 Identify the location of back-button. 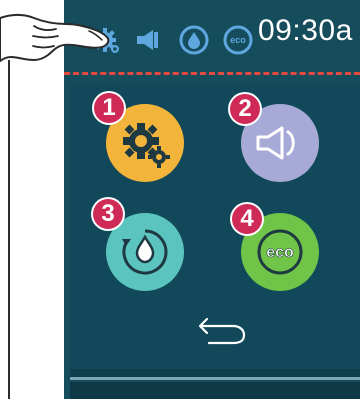
(222, 330).